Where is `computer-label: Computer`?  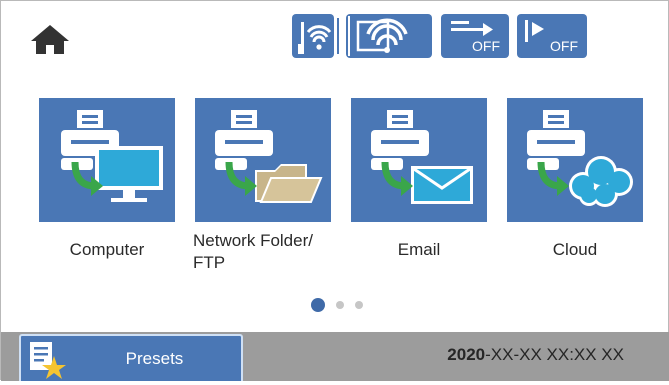 computer-label: Computer is located at coordinates (107, 249).